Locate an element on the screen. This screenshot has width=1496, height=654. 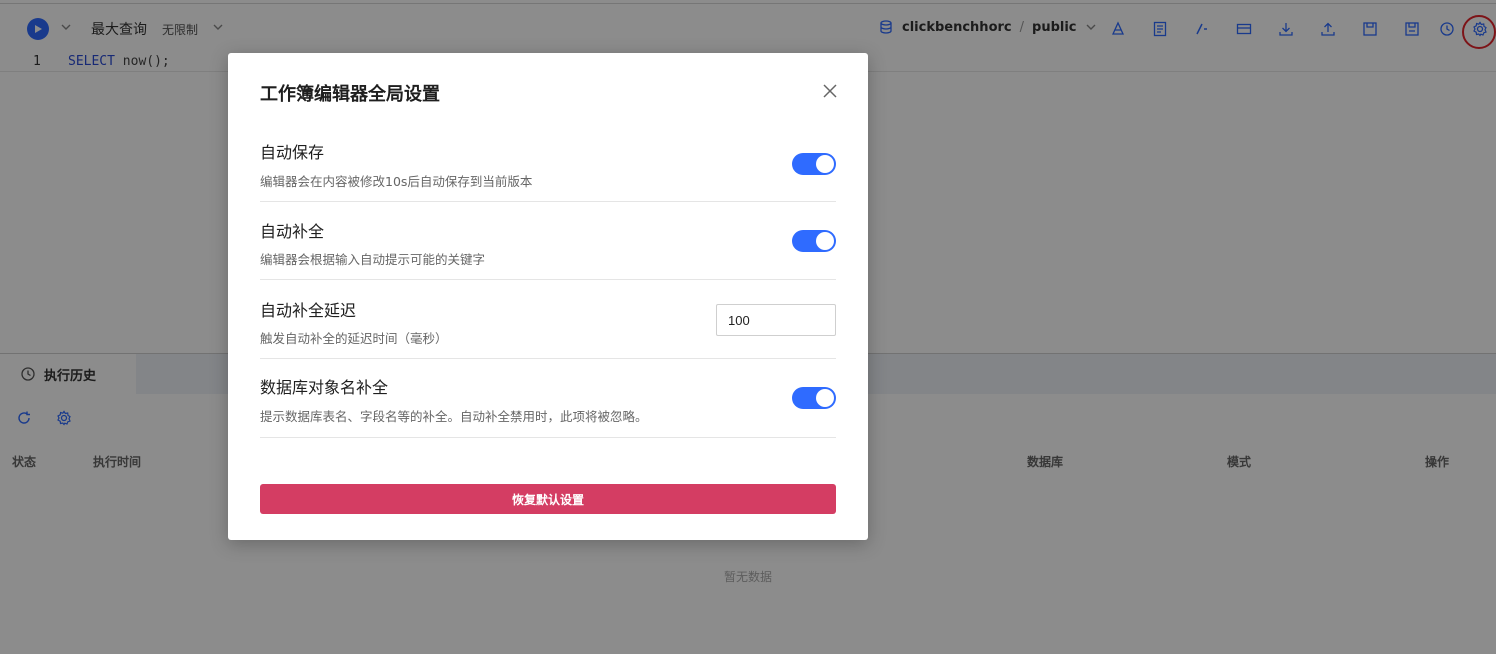
dialog-title: 工作簿编辑器全局设置 is located at coordinates (350, 94).